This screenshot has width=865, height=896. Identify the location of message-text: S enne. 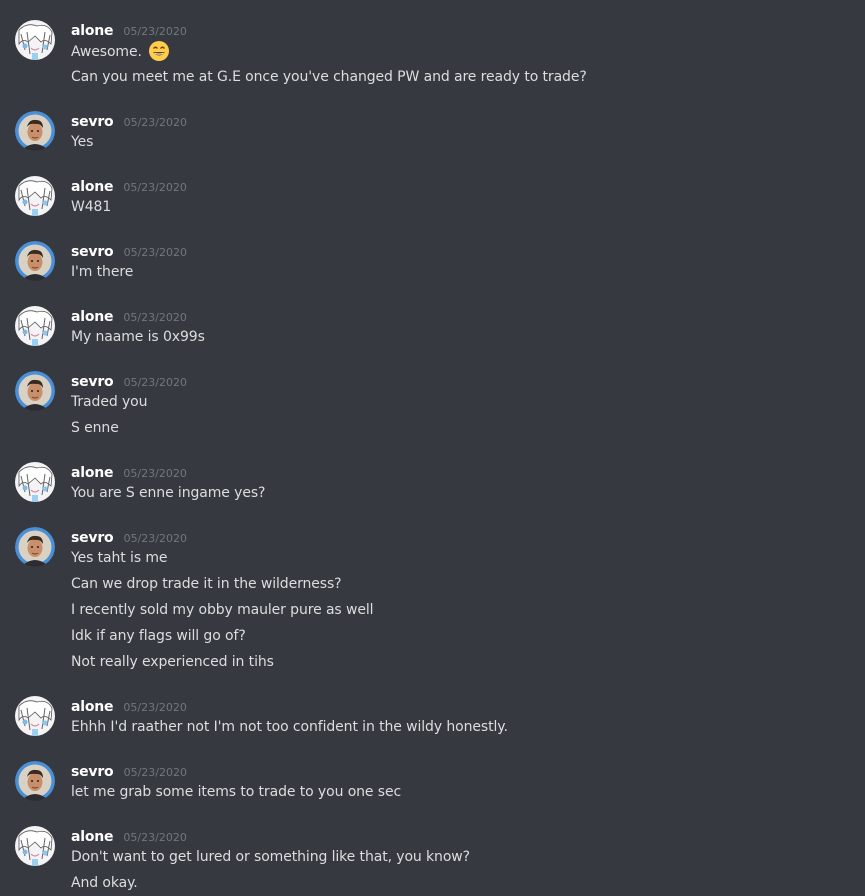
(95, 428).